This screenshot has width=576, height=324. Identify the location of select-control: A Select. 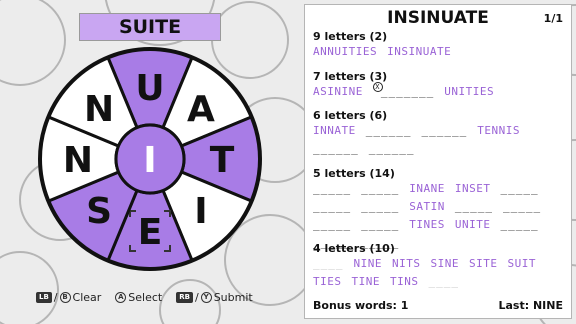
(138, 297).